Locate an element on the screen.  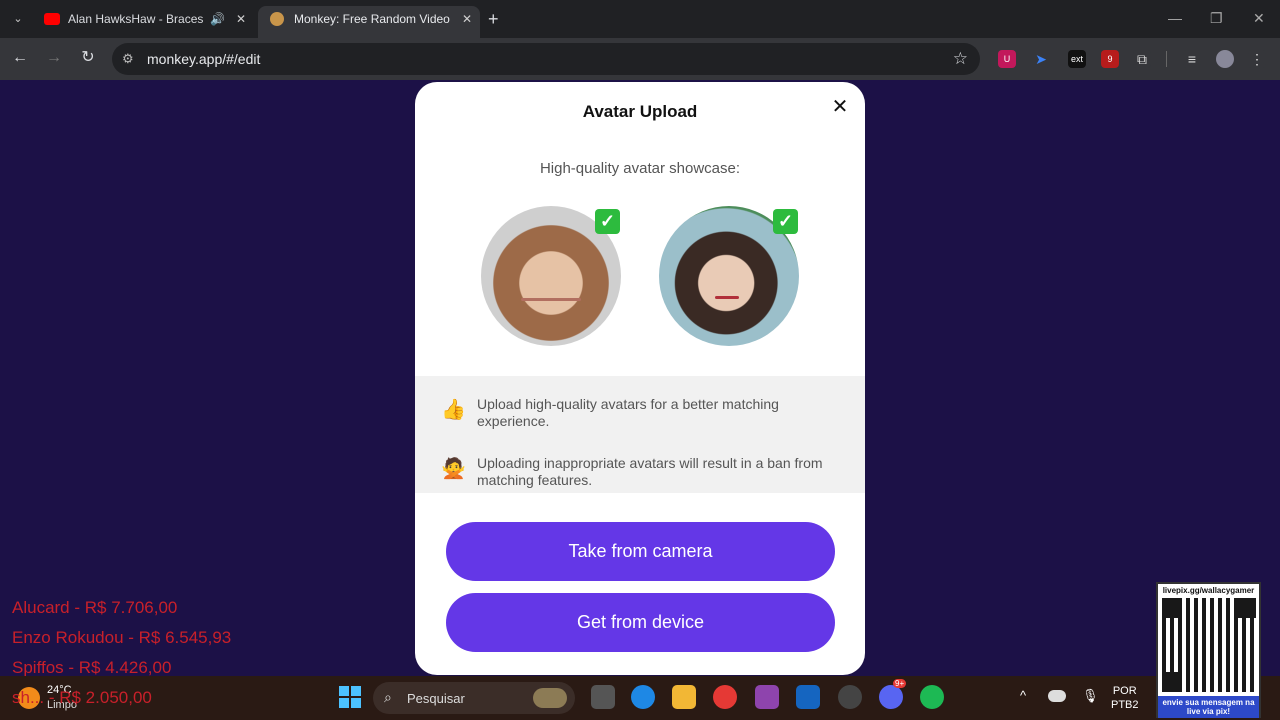
speaker-icon: 🔊 is located at coordinates (217, 19).